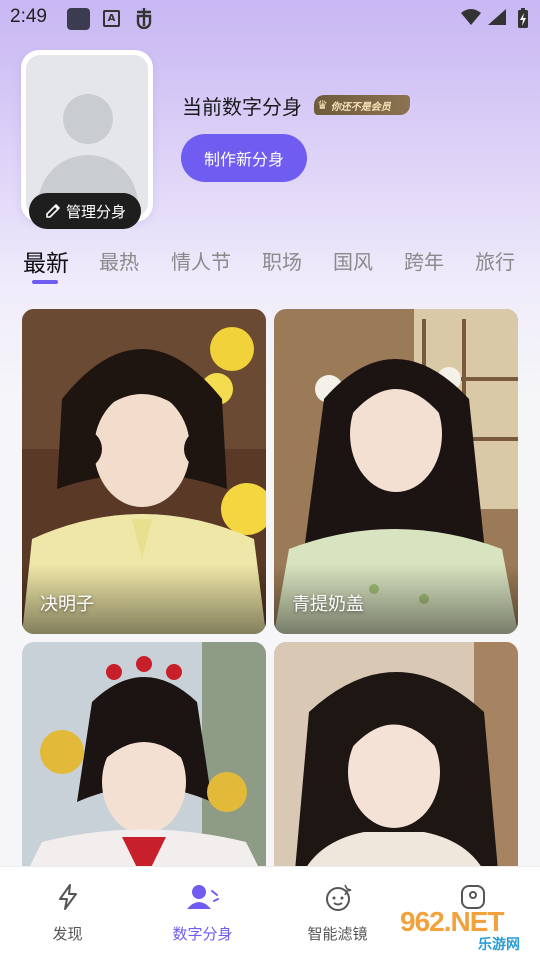 The image size is (540, 960). I want to click on bug-icon, so click(144, 19).